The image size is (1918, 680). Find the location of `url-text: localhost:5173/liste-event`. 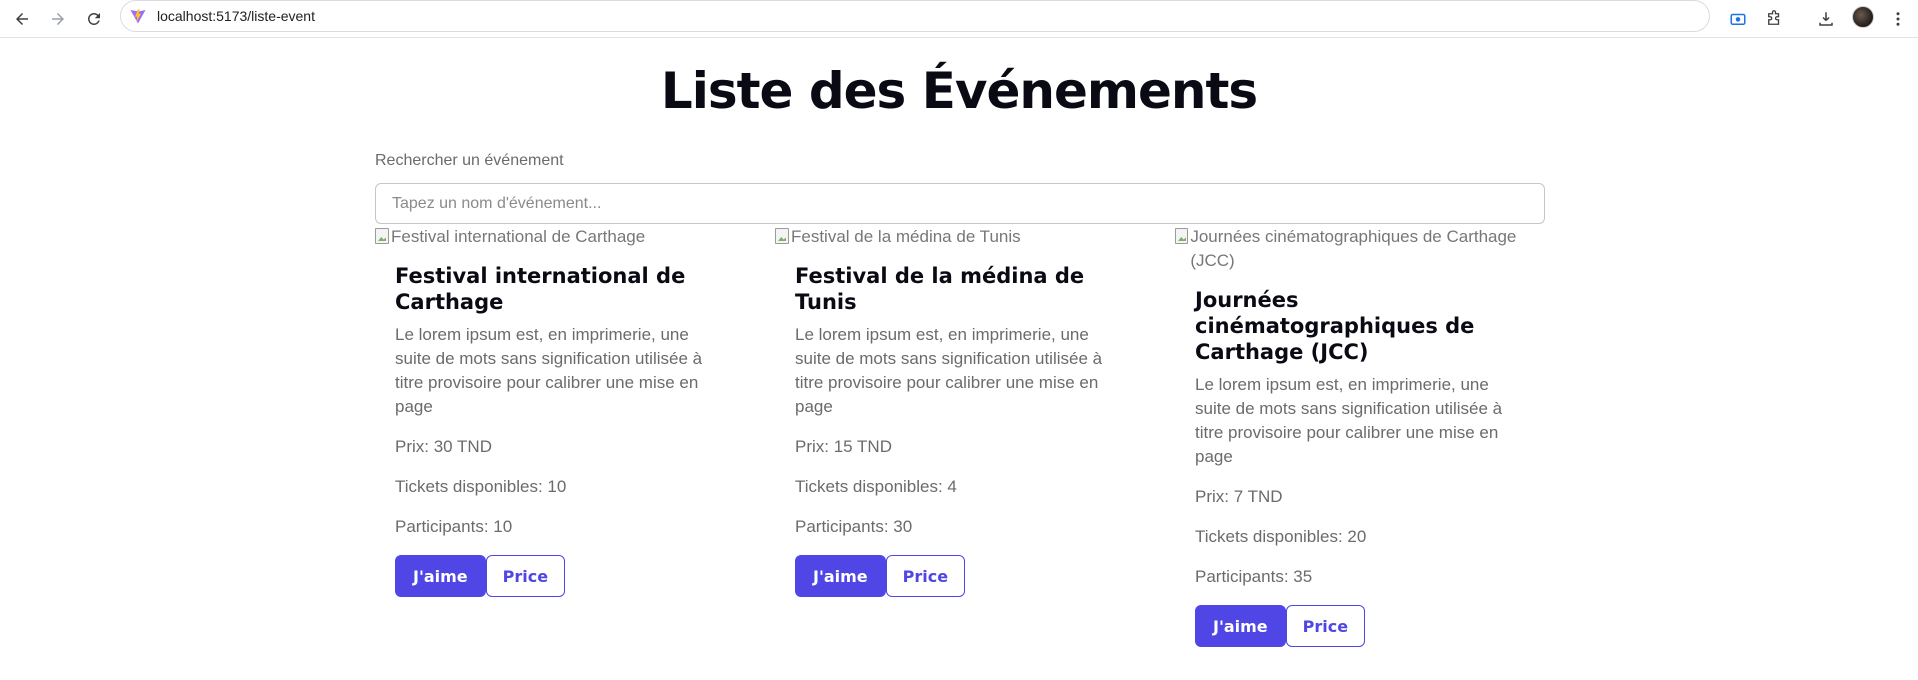

url-text: localhost:5173/liste-event is located at coordinates (236, 16).